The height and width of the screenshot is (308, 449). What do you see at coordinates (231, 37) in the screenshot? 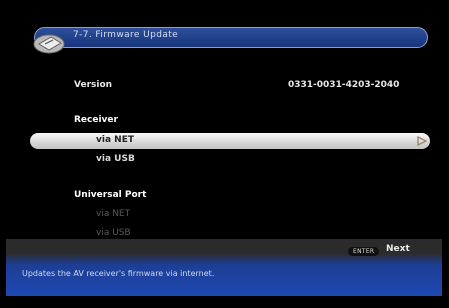
I see `title-bar: 7-7. Firmware Update` at bounding box center [231, 37].